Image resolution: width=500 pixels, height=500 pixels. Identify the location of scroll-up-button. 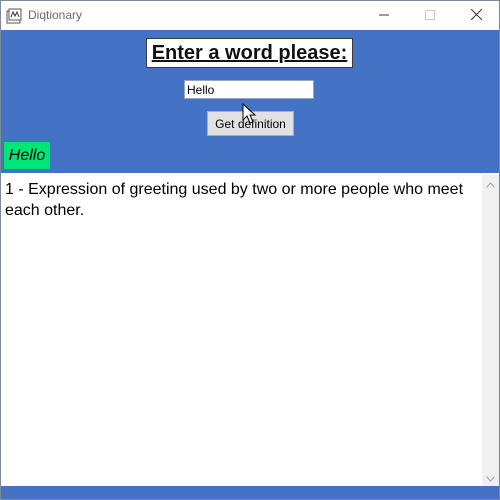
(490, 183).